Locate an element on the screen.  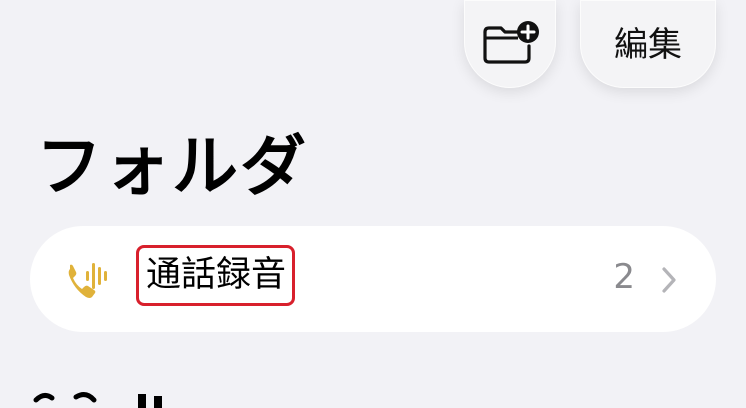
new-folder-button is located at coordinates (510, 44).